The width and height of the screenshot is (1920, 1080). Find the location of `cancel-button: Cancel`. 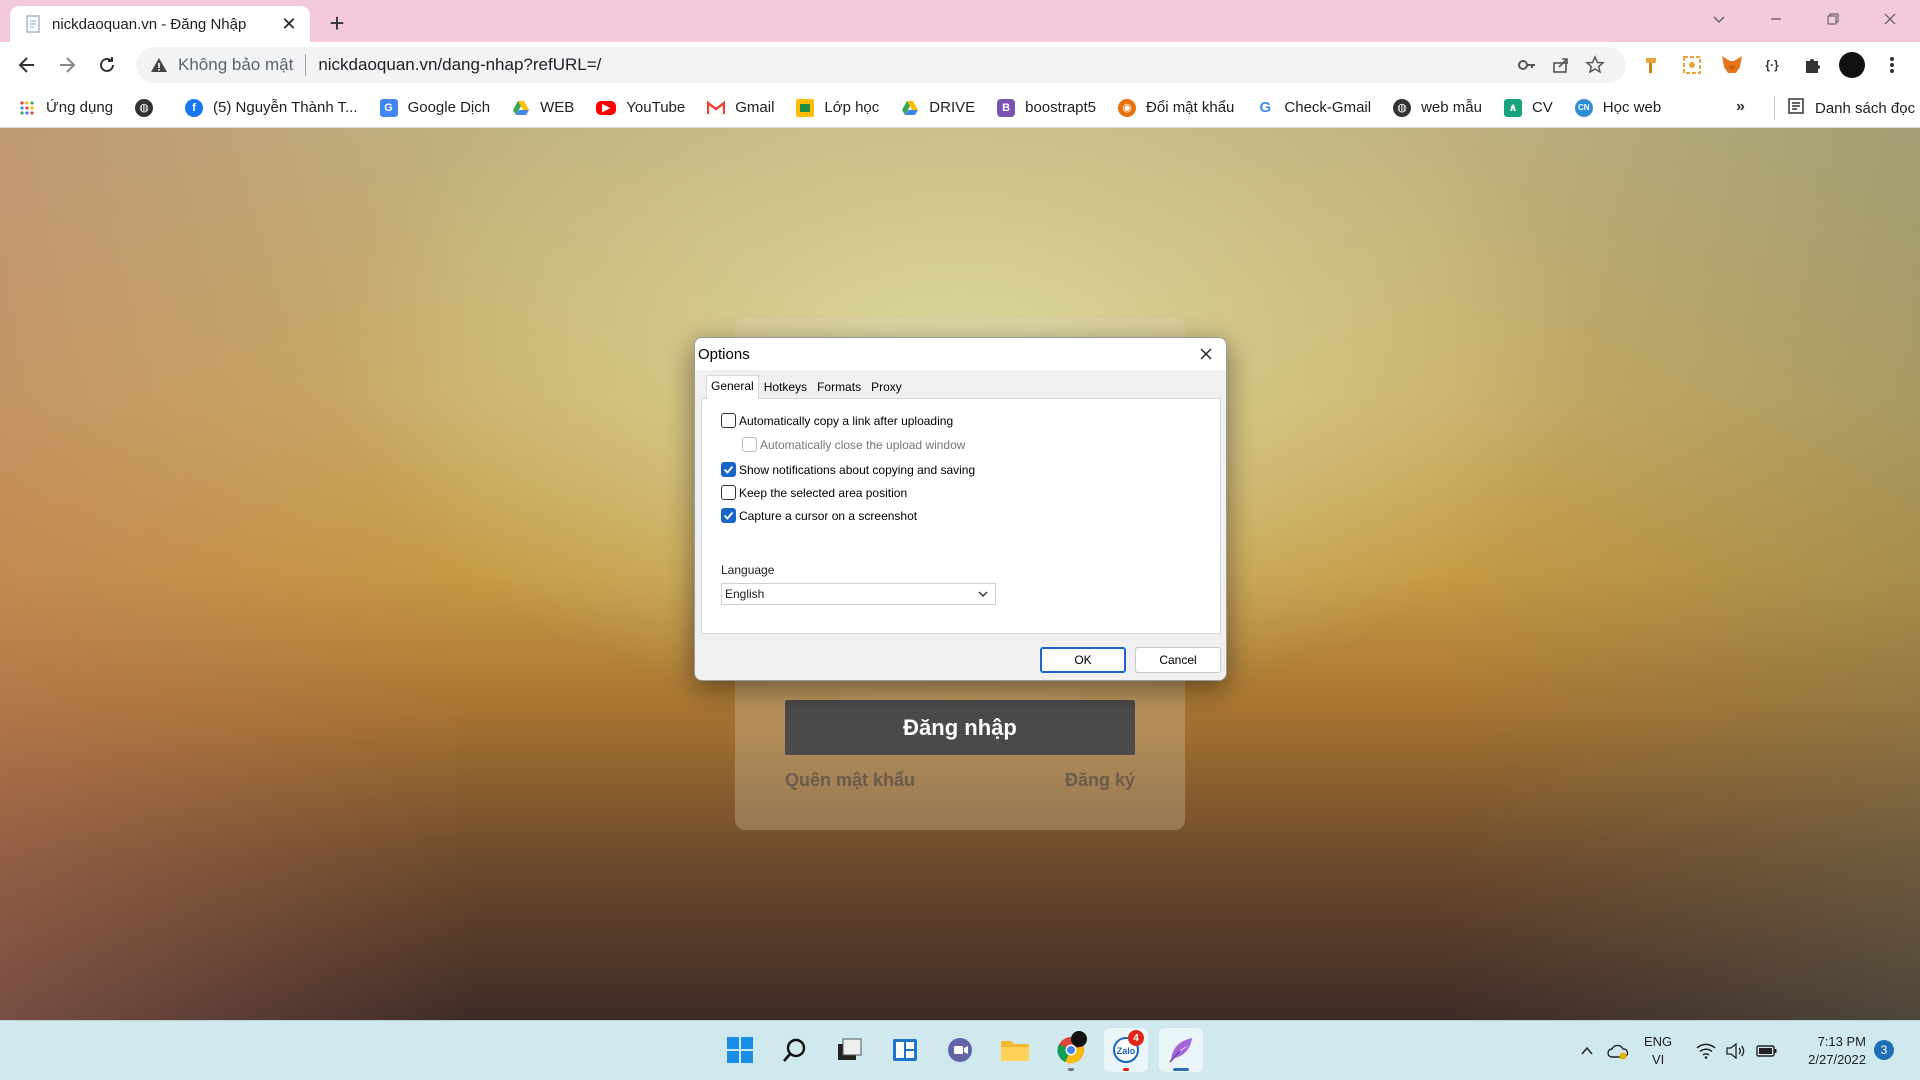

cancel-button: Cancel is located at coordinates (1178, 660).